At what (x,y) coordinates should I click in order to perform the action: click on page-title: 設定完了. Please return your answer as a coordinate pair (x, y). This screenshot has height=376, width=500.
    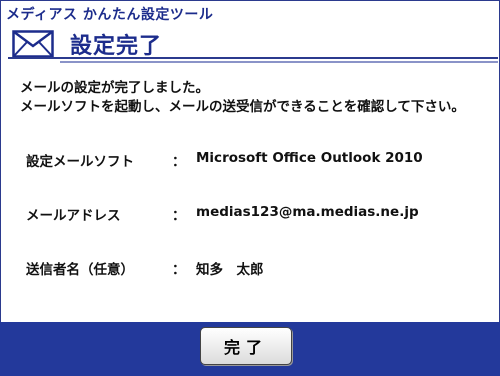
    Looking at the image, I should click on (116, 46).